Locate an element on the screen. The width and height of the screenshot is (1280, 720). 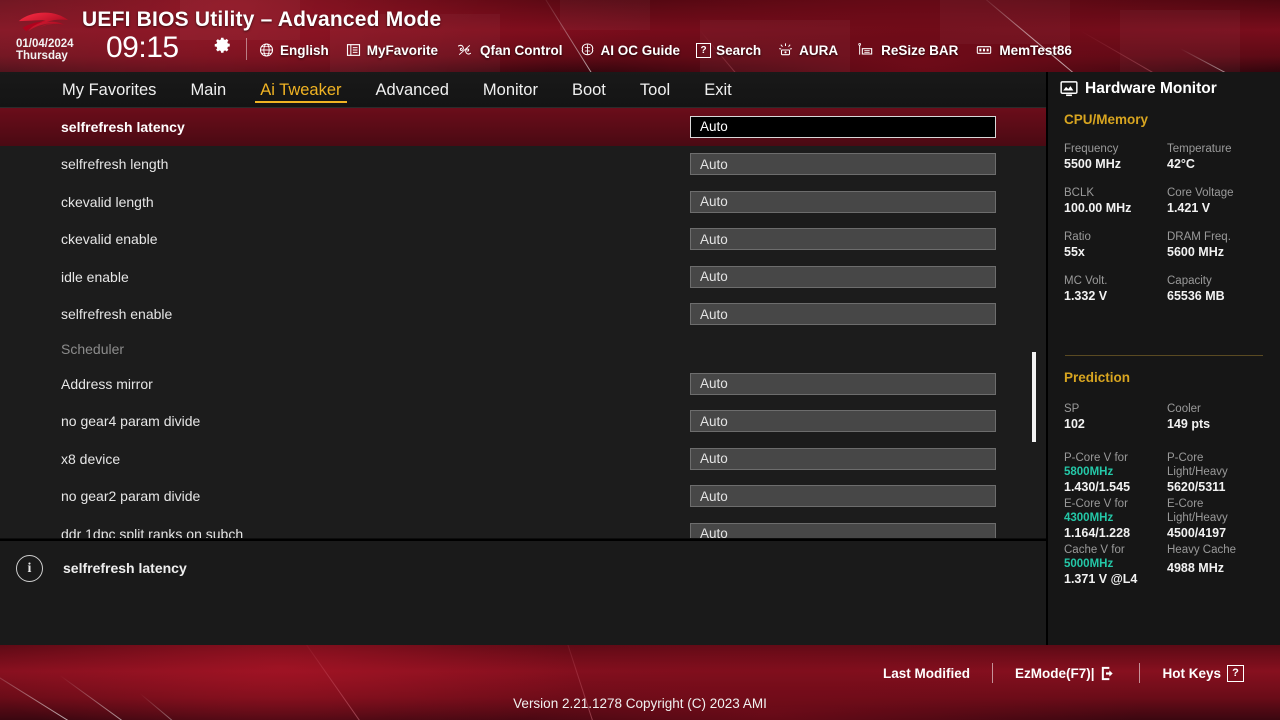
setting-row-no-gear4-param-divide: no gear4 param divide Auto is located at coordinates (523, 422).